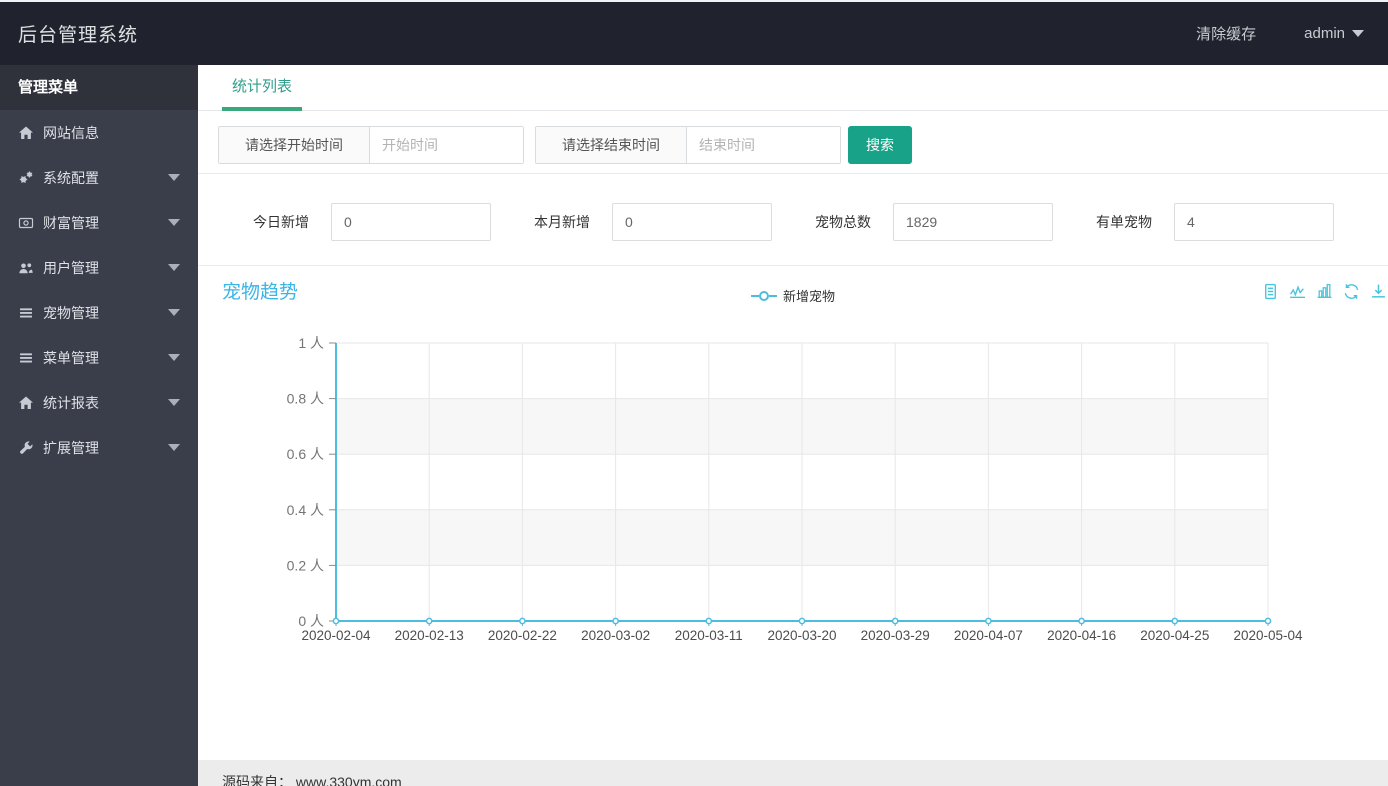 This screenshot has height=786, width=1388. I want to click on stat-field-today-new: 今日新增, so click(372, 222).